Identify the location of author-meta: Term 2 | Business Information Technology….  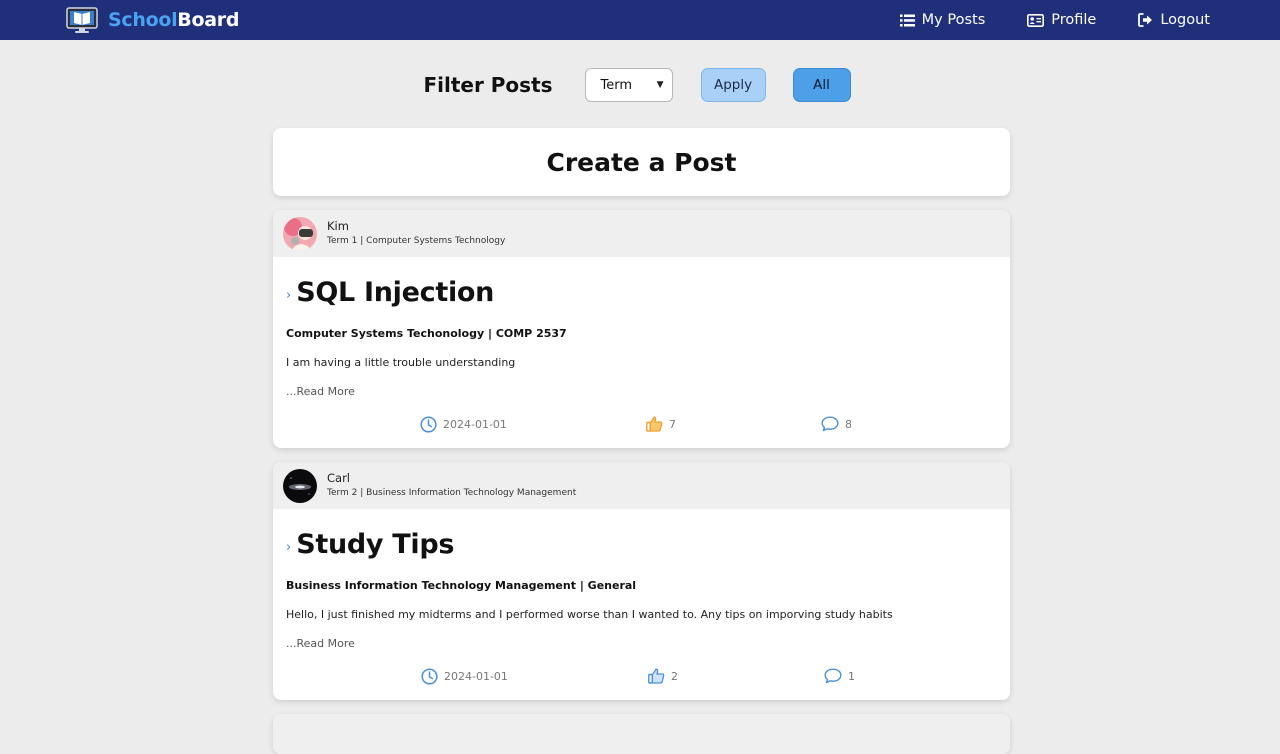
(452, 493).